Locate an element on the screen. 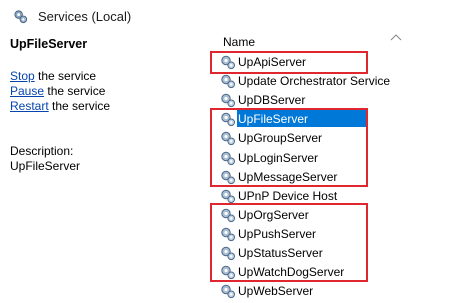 Image resolution: width=475 pixels, height=303 pixels. name-column-header: Name is located at coordinates (342, 41).